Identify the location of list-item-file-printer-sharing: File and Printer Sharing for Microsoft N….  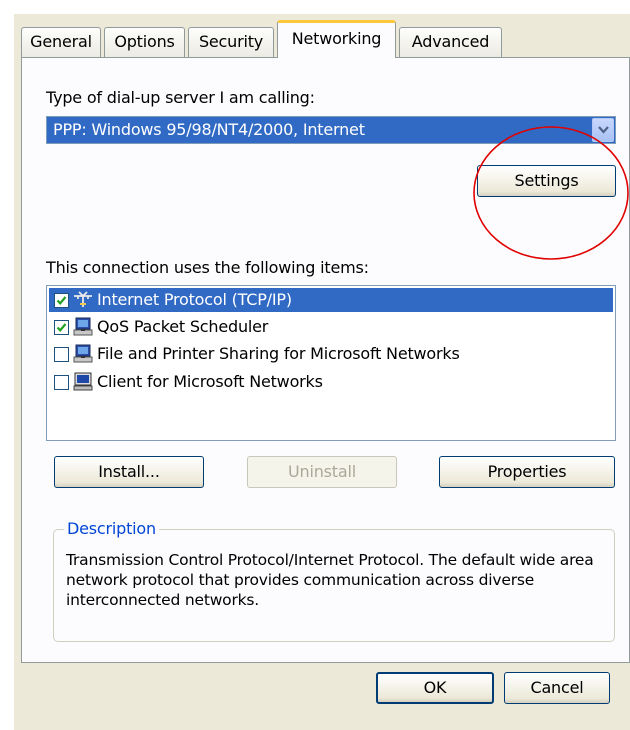
(331, 354).